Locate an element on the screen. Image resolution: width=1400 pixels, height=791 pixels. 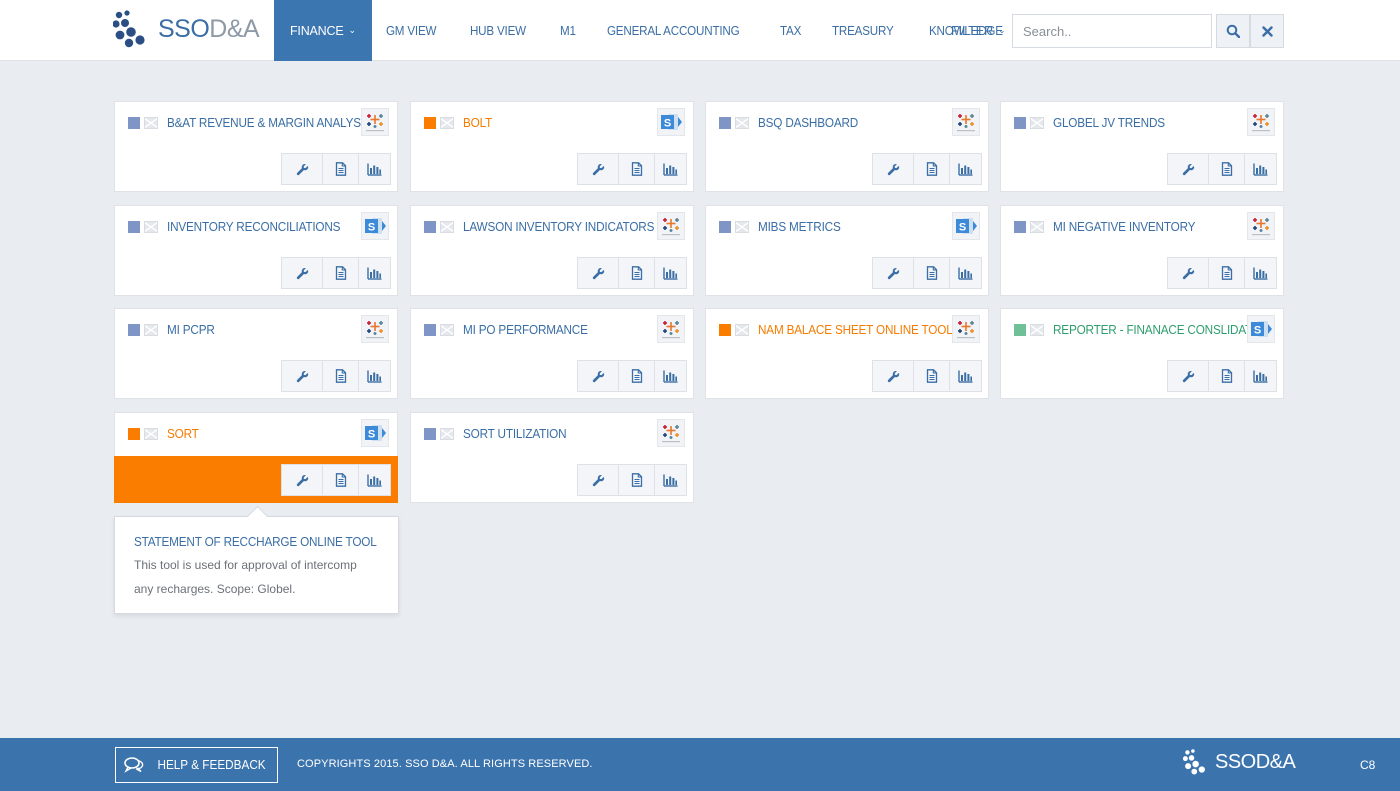
report-tile: MI PCPR is located at coordinates (256, 353).